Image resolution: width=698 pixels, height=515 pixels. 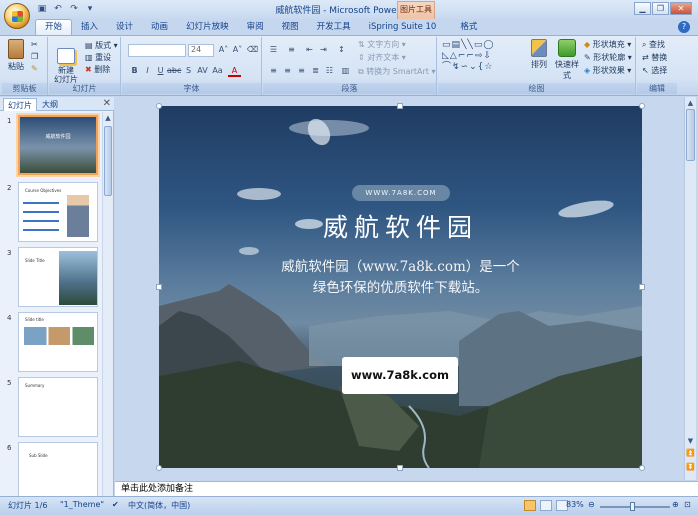 What do you see at coordinates (35, 260) in the screenshot?
I see `thumb-title: Slide Title` at bounding box center [35, 260].